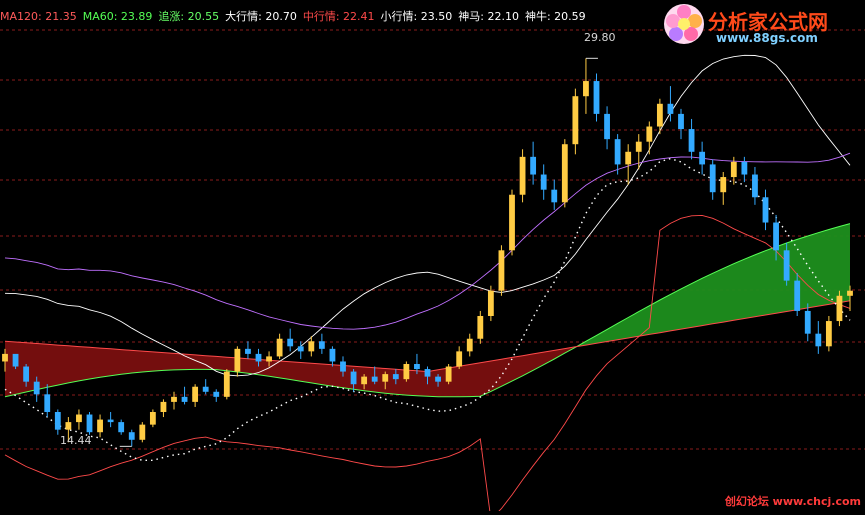 Image resolution: width=865 pixels, height=515 pixels. Describe the element at coordinates (117, 16) in the screenshot. I see `legend-item: MA60: 23.89` at that location.